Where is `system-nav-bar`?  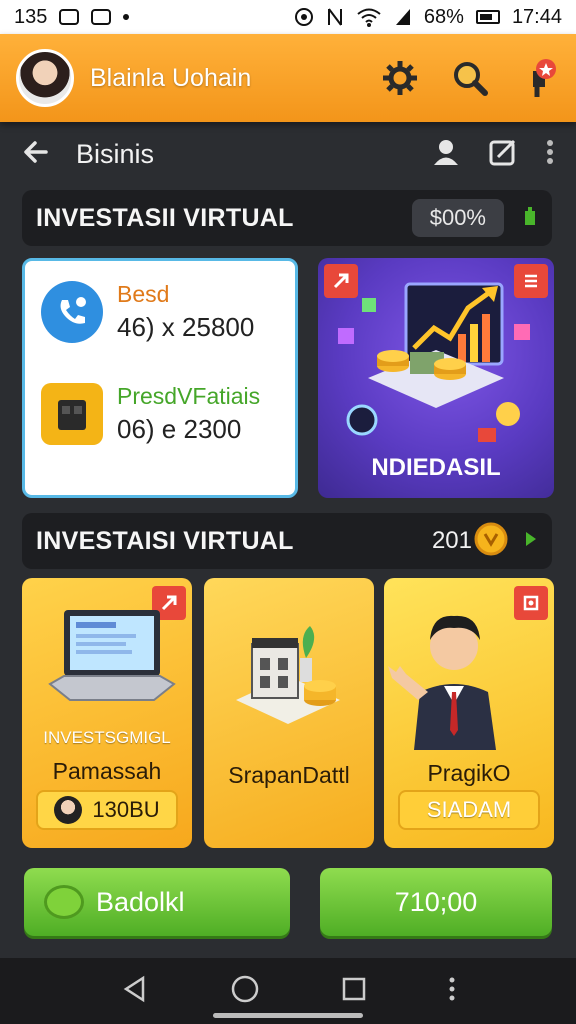 system-nav-bar is located at coordinates (288, 991).